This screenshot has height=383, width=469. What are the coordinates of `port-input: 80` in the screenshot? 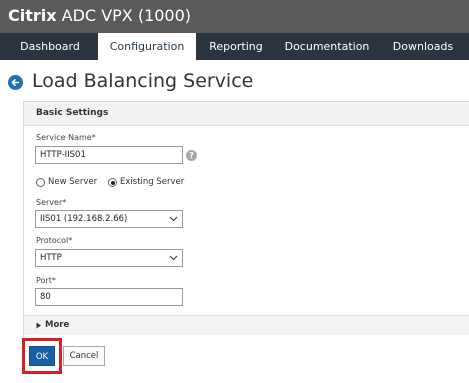 It's located at (109, 297).